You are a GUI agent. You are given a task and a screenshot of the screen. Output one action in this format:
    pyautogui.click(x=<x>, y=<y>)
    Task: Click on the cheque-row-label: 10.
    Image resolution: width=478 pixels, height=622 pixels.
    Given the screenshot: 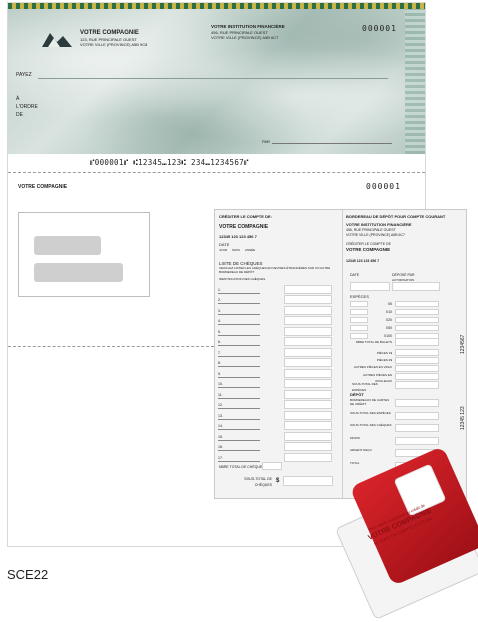 What is the action you would take?
    pyautogui.click(x=239, y=384)
    